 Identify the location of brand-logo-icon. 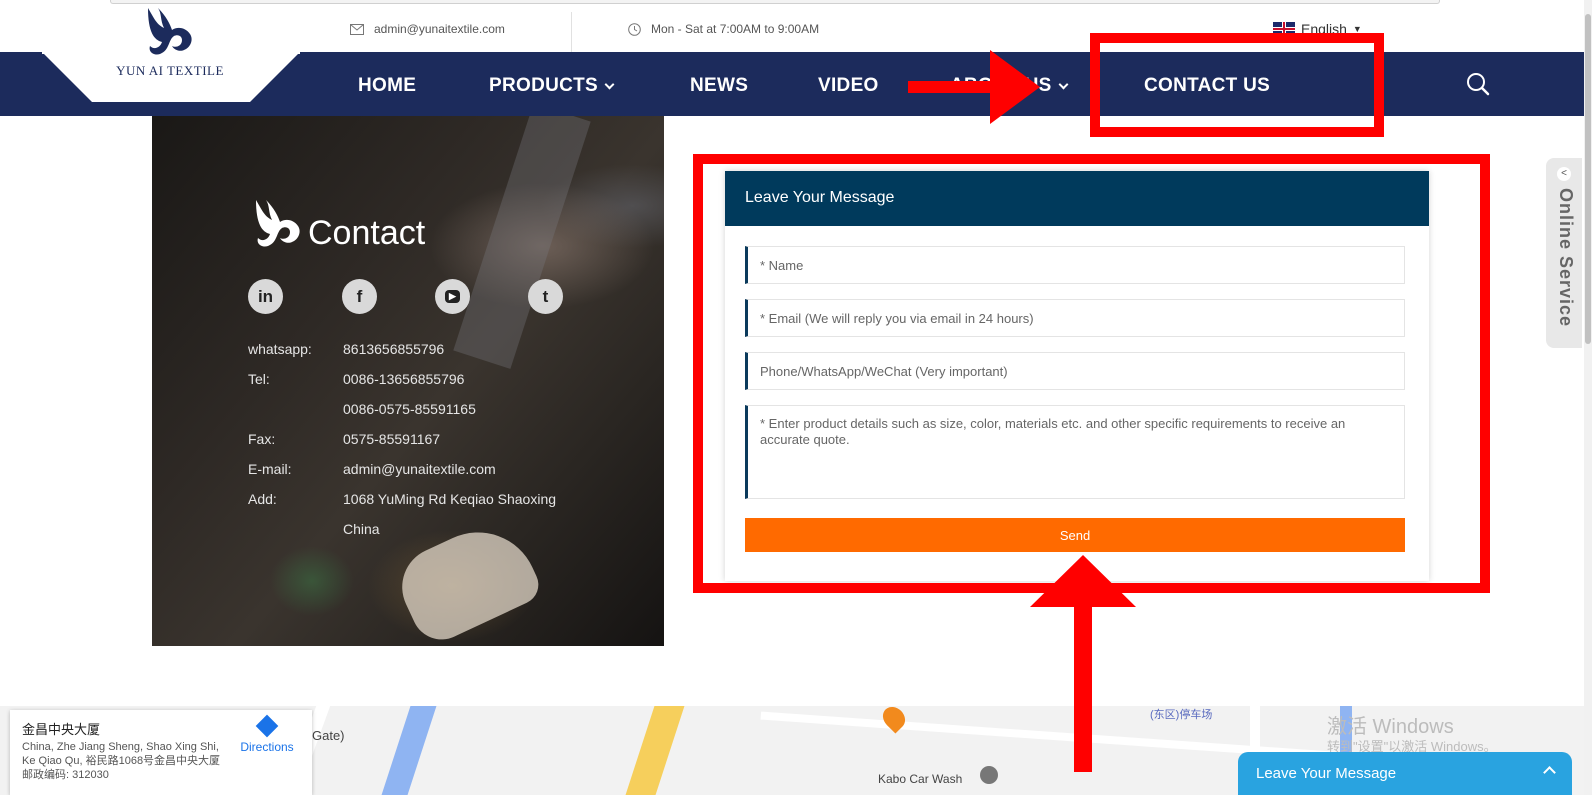
(170, 32).